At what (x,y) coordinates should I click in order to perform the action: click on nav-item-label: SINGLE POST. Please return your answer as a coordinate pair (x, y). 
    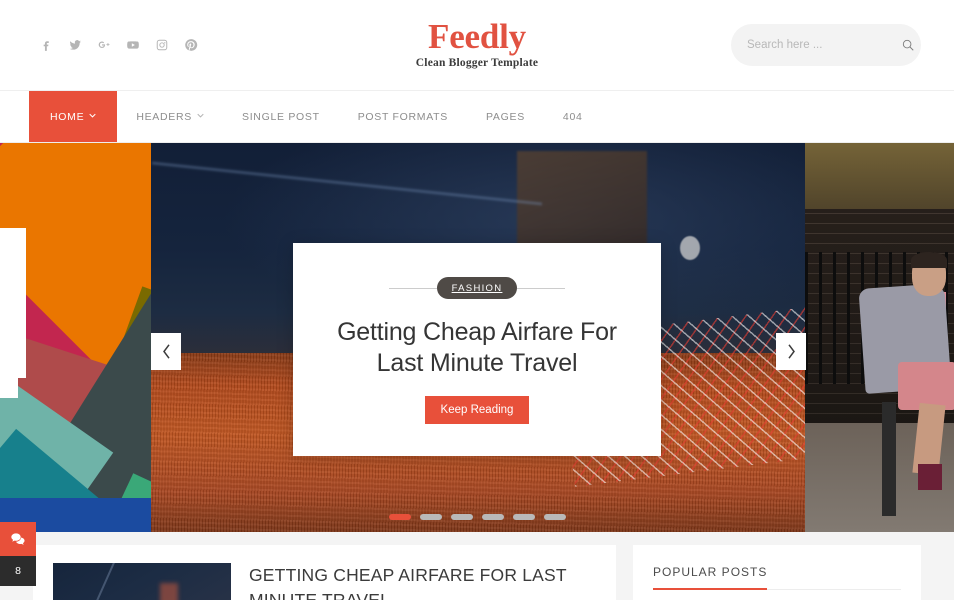
    Looking at the image, I should click on (280, 116).